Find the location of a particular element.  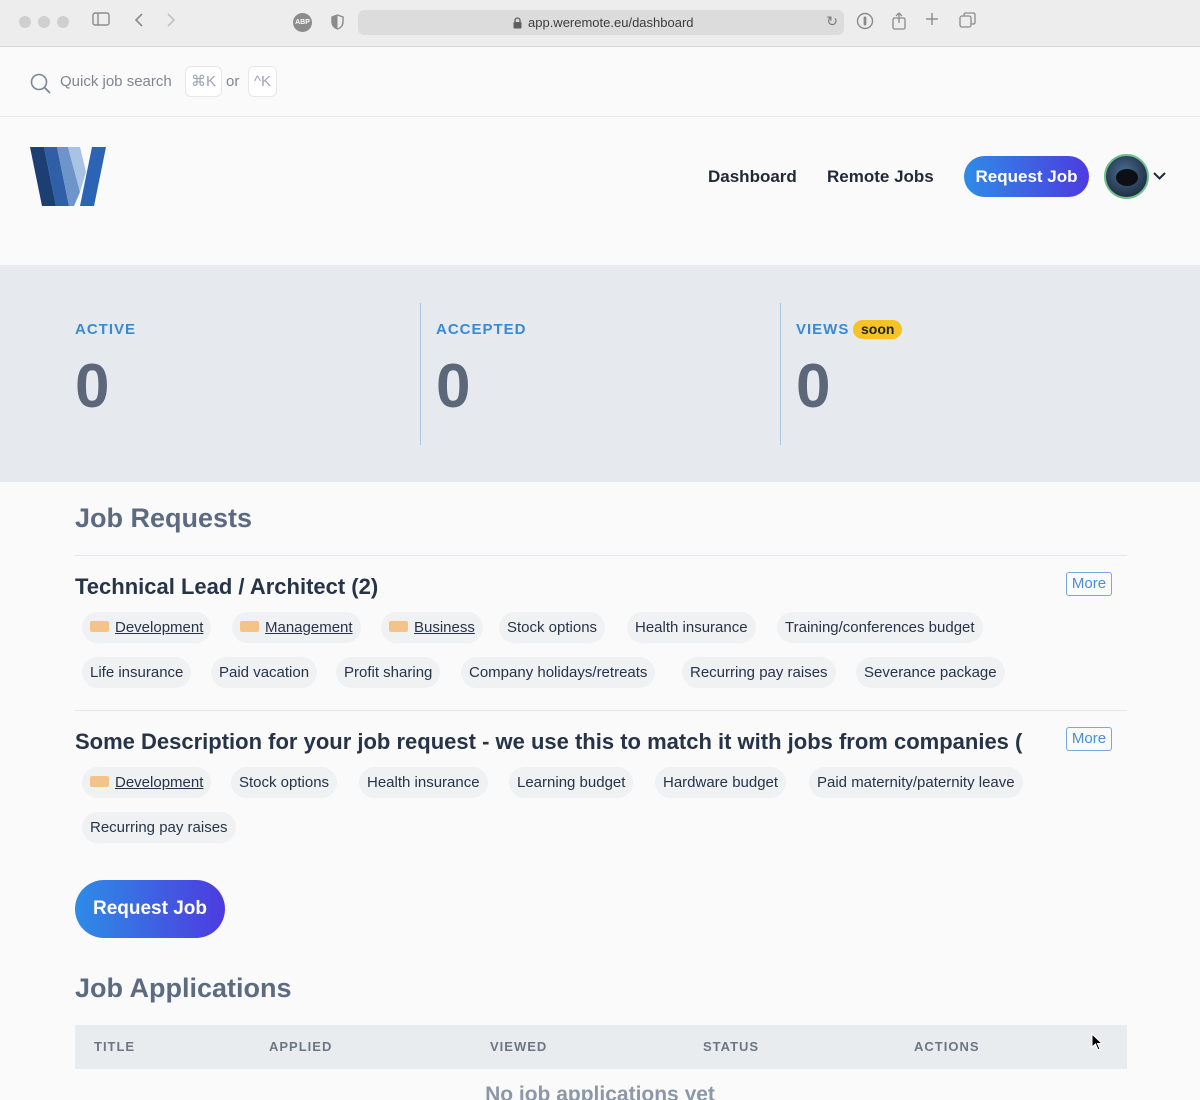

search-icon is located at coordinates (40, 86).